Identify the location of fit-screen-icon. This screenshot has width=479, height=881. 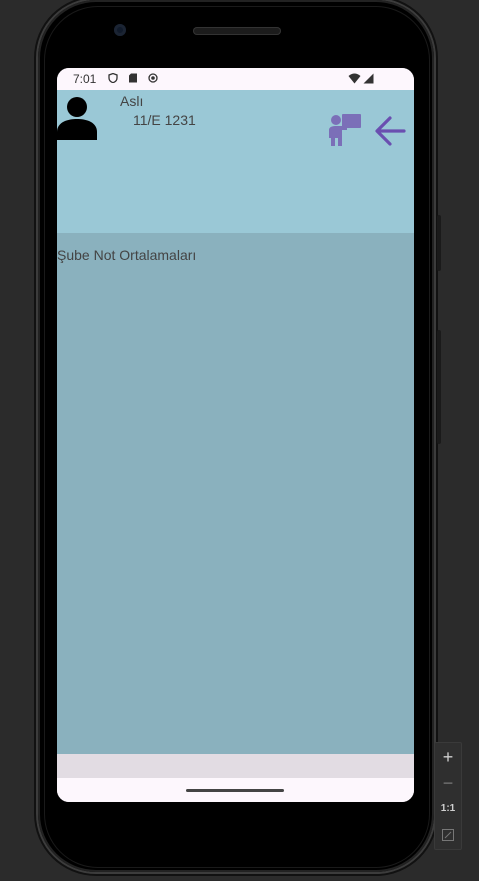
(448, 835).